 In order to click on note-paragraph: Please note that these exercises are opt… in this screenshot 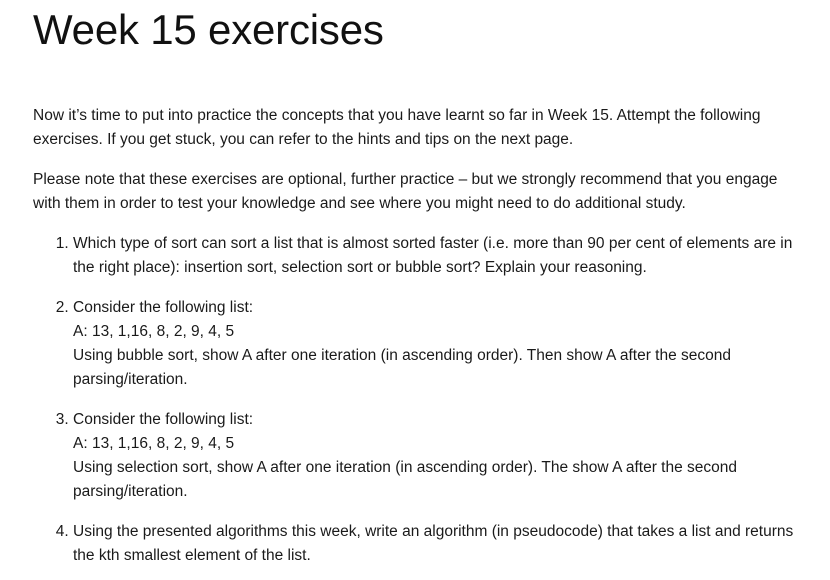, I will do `click(405, 191)`.